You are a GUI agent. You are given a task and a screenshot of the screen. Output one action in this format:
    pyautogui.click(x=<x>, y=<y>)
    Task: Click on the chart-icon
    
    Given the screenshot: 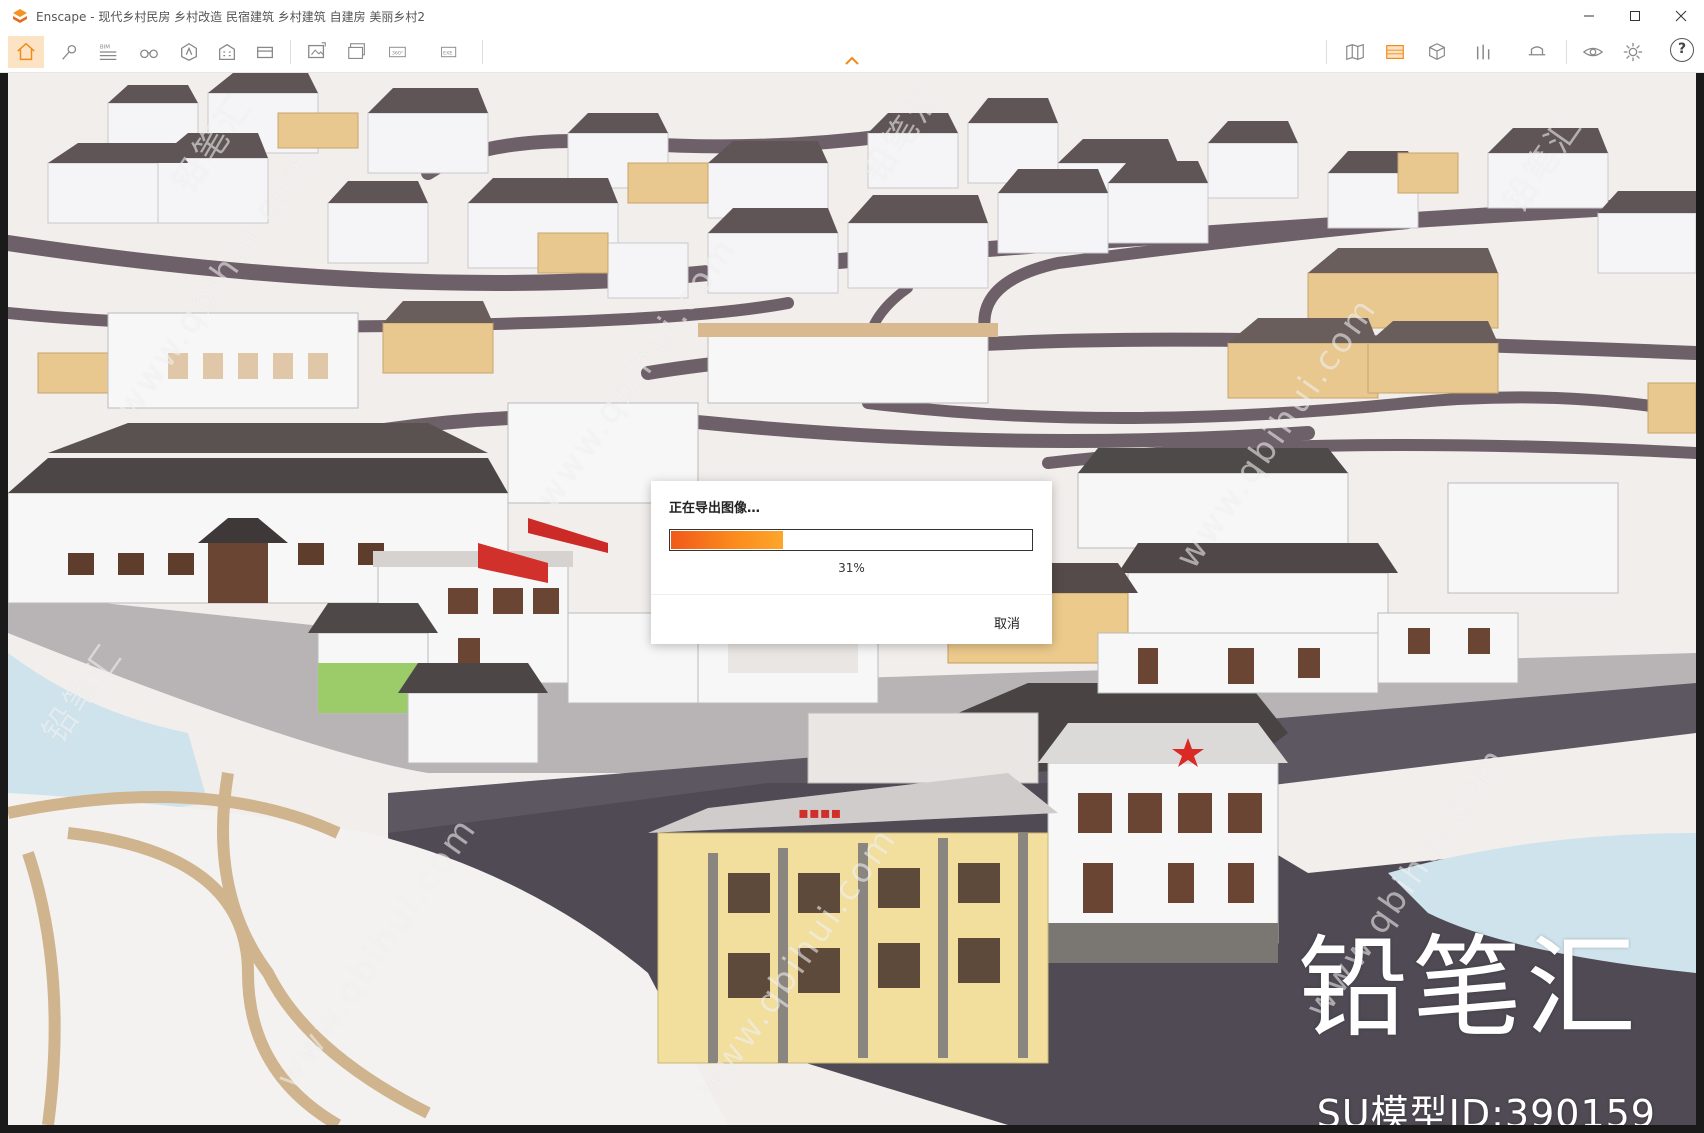 What is the action you would take?
    pyautogui.click(x=1483, y=52)
    